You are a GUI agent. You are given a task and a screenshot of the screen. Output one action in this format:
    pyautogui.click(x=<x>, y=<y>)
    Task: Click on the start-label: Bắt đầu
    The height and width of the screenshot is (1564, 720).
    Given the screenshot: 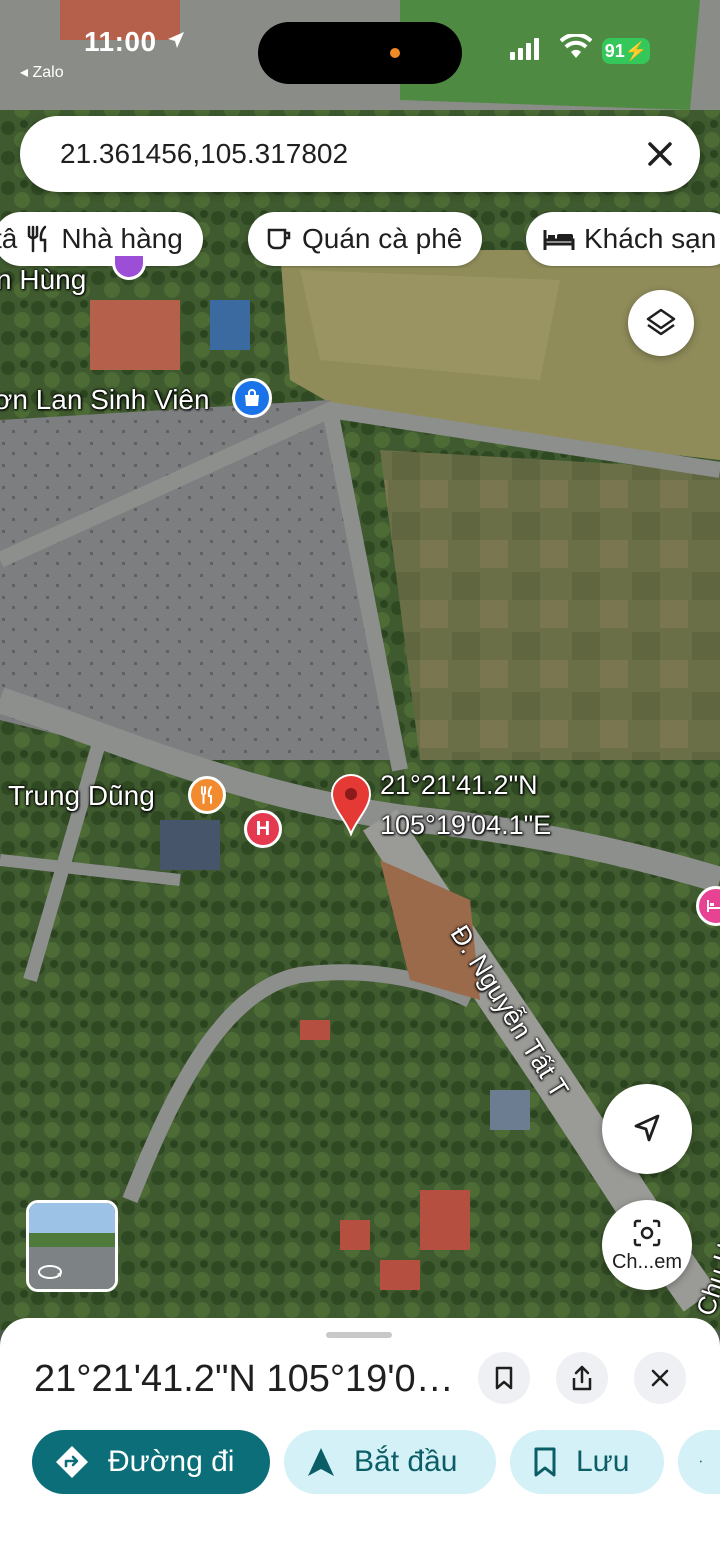 What is the action you would take?
    pyautogui.click(x=406, y=1461)
    